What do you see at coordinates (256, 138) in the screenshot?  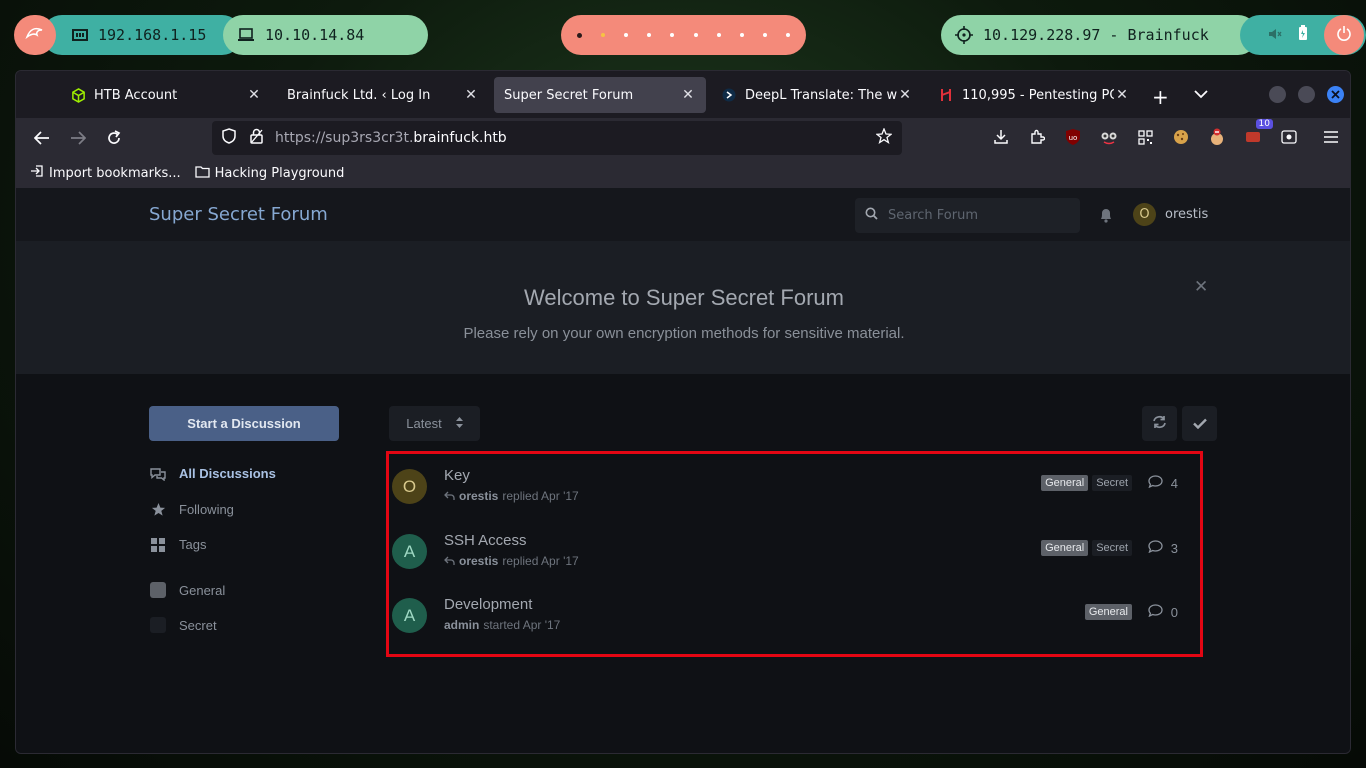 I see `lock-warning-icon` at bounding box center [256, 138].